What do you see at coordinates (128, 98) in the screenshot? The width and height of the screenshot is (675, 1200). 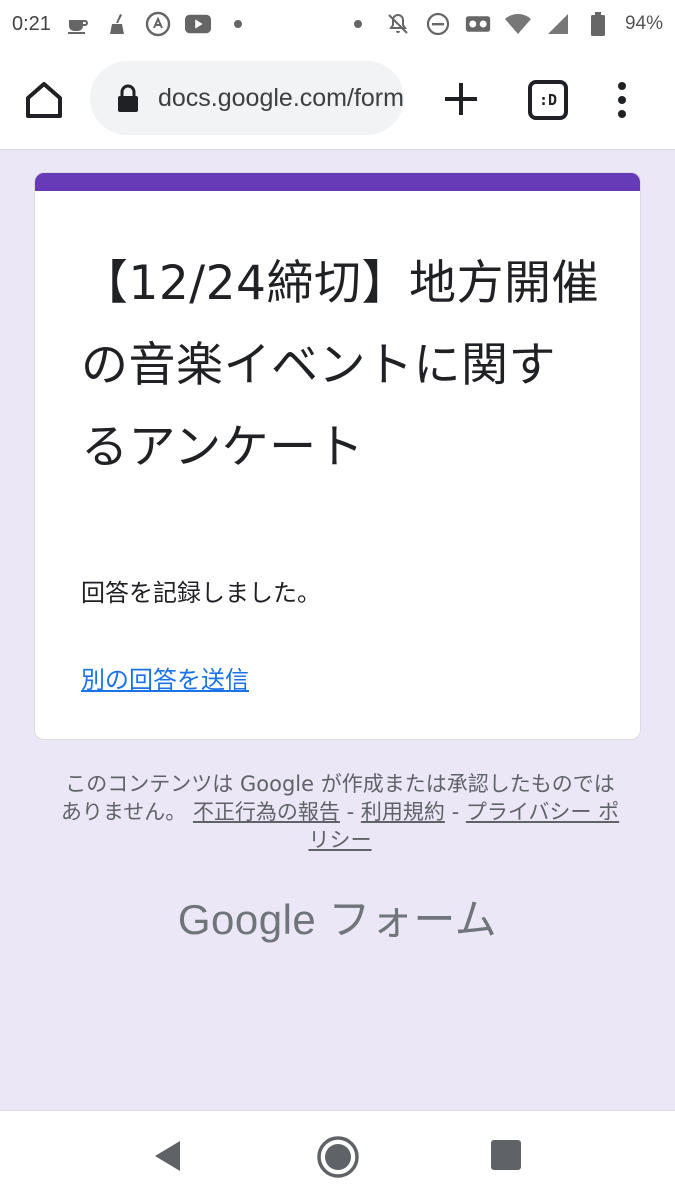 I see `lock-icon` at bounding box center [128, 98].